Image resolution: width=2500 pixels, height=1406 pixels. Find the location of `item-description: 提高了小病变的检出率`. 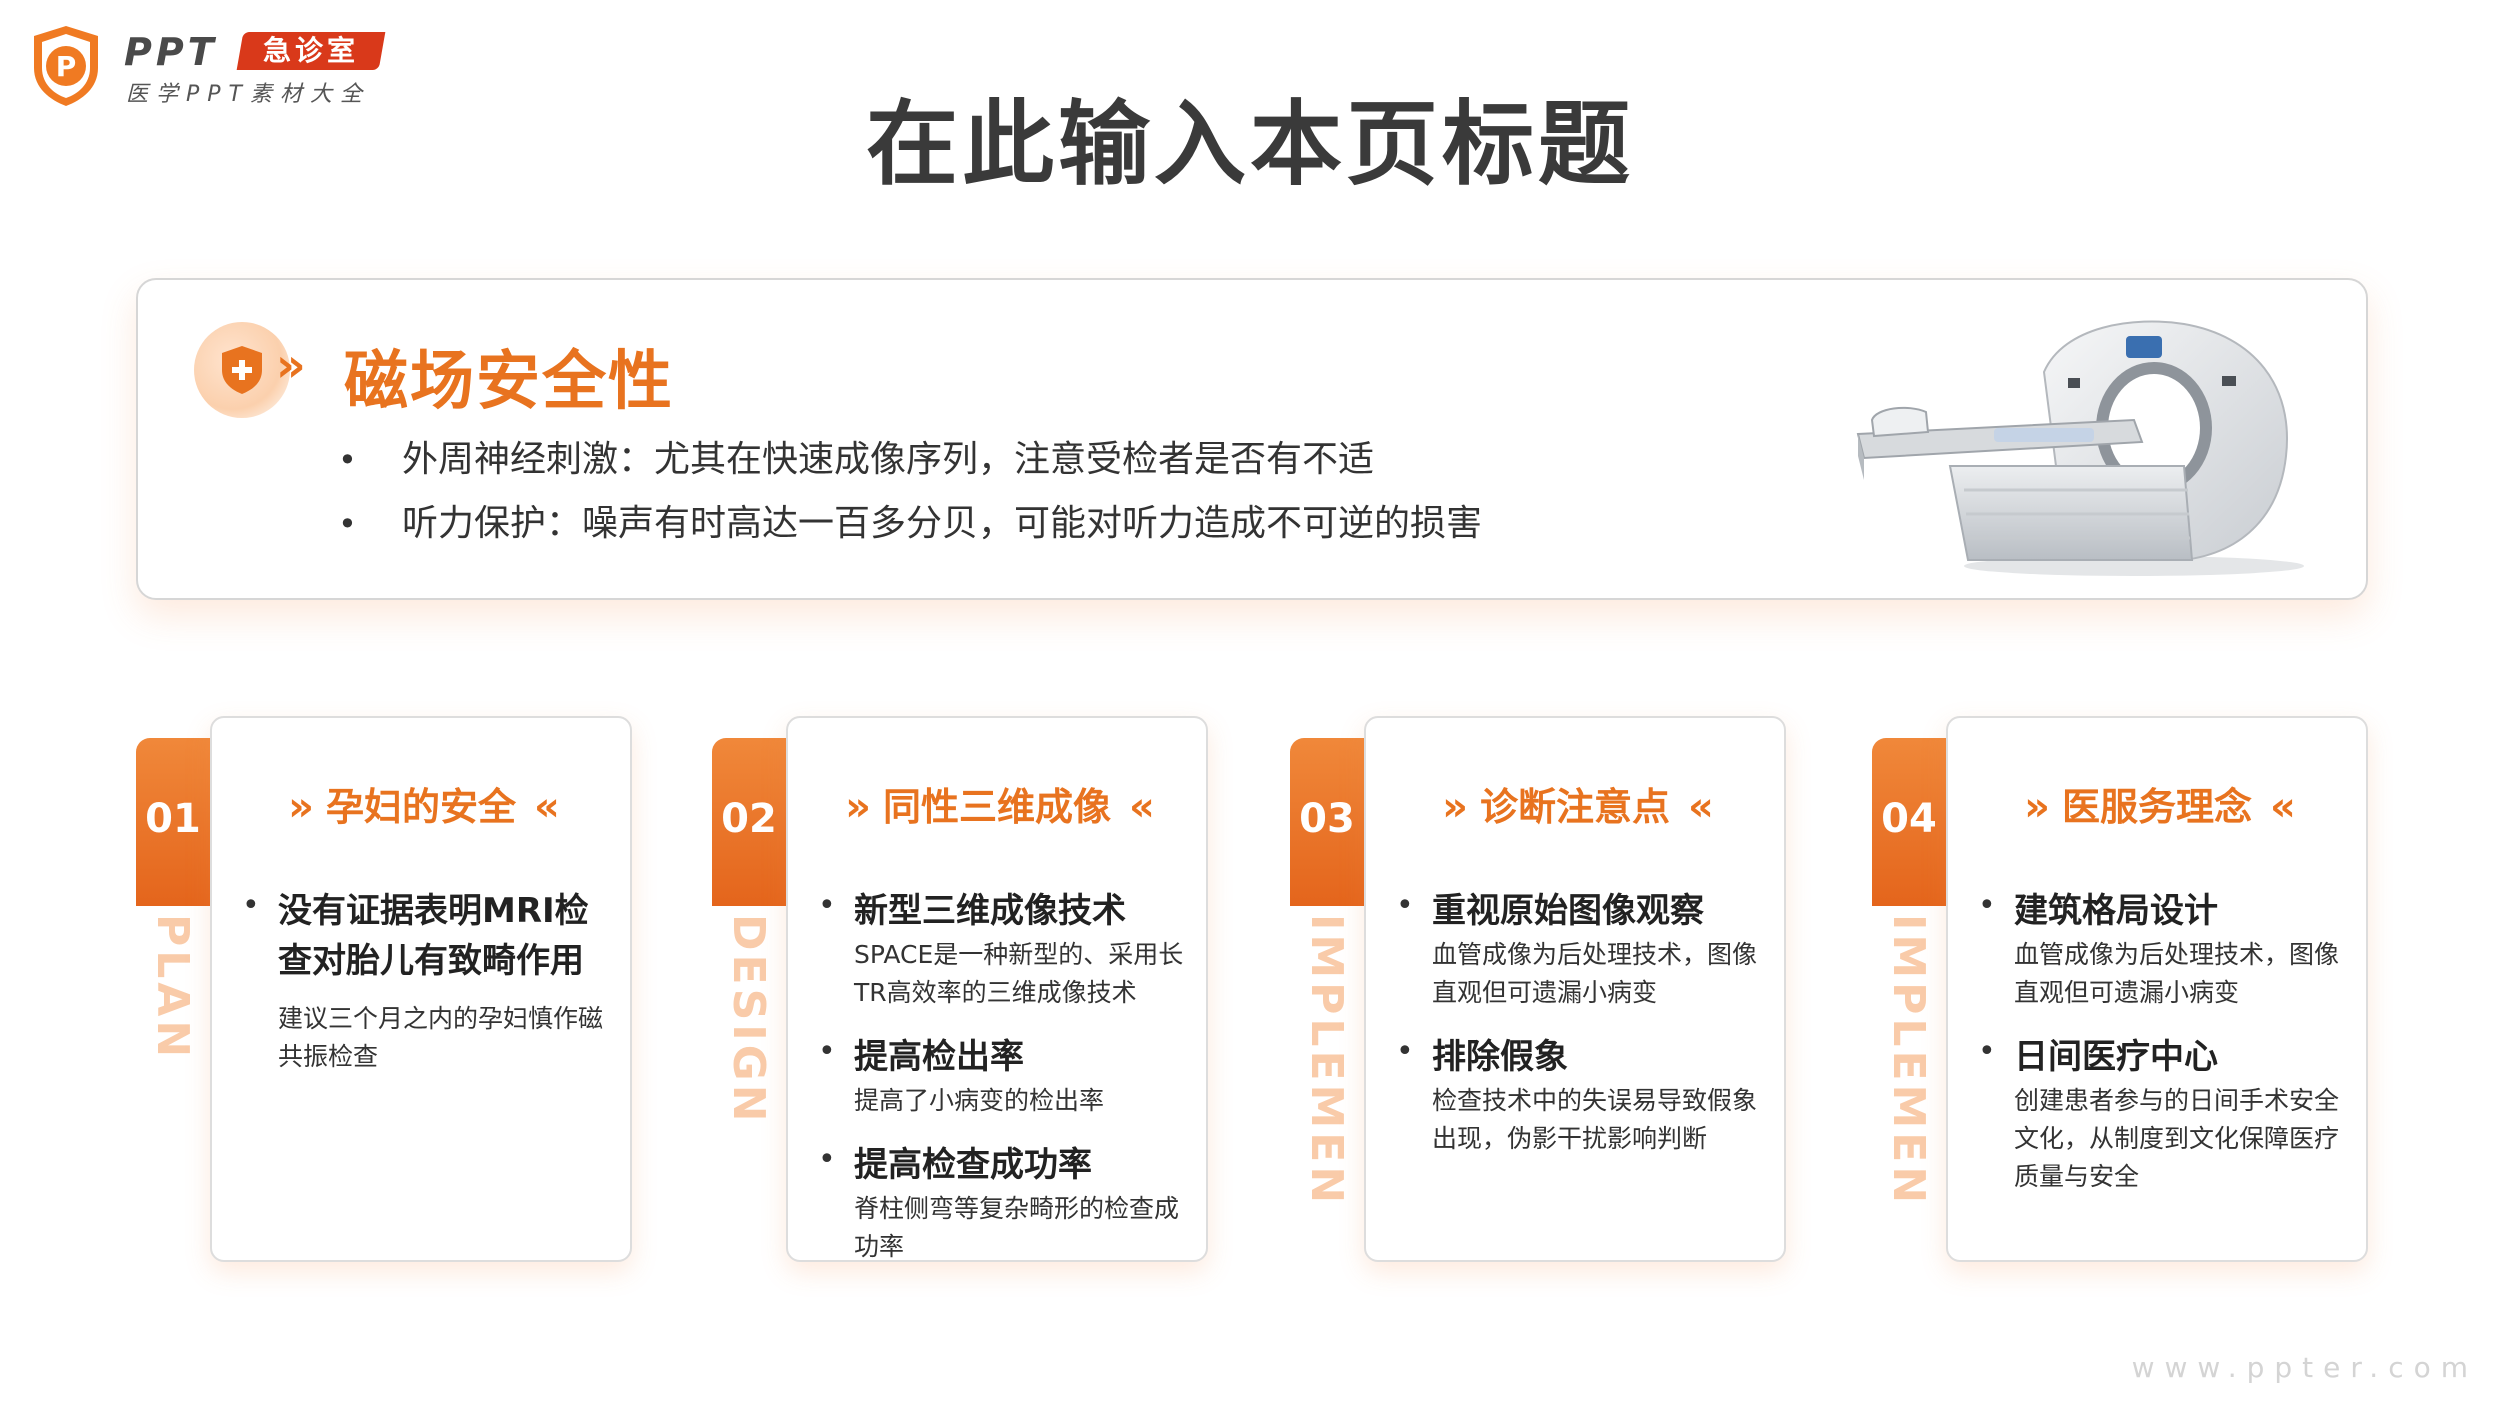

item-description: 提高了小病变的检出率 is located at coordinates (979, 1100).